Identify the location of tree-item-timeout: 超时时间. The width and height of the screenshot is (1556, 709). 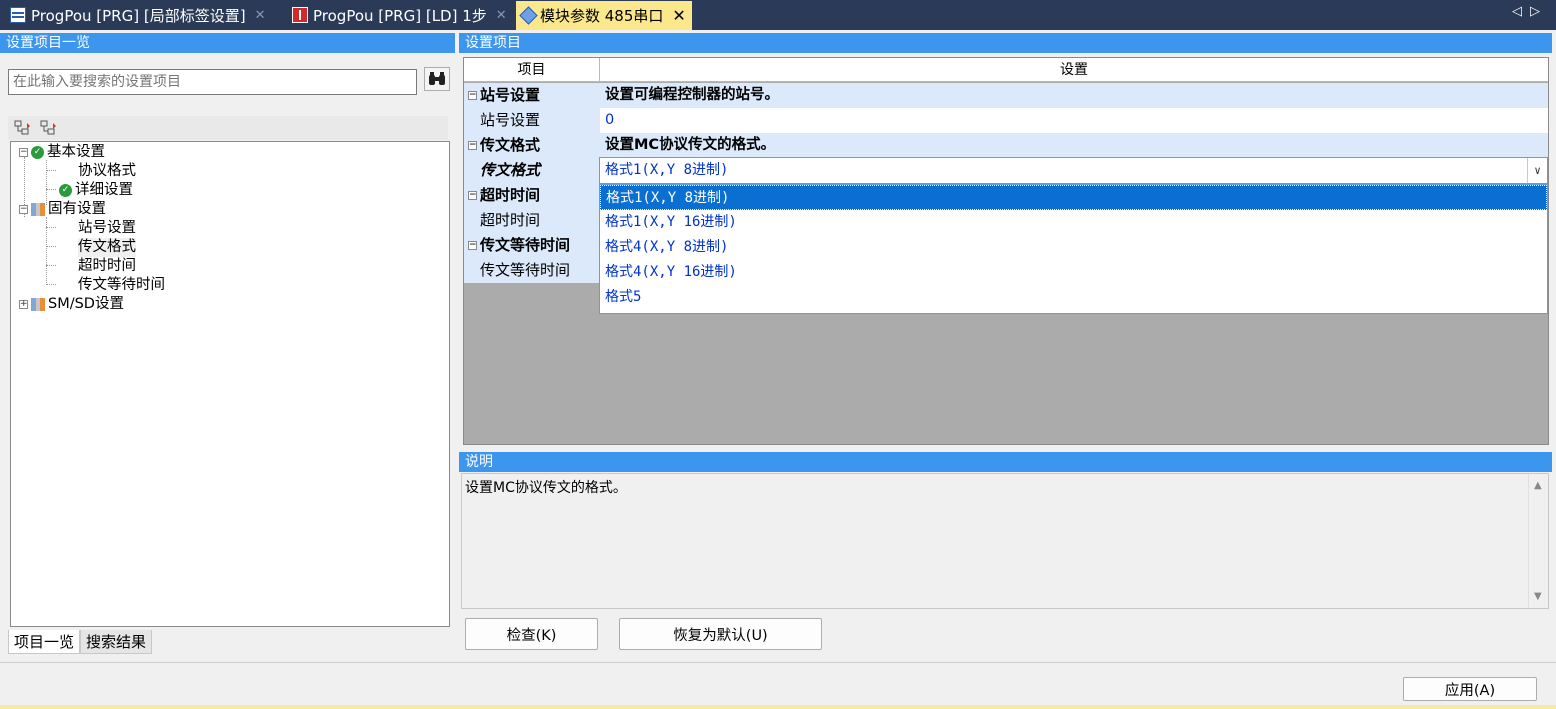
(107, 266).